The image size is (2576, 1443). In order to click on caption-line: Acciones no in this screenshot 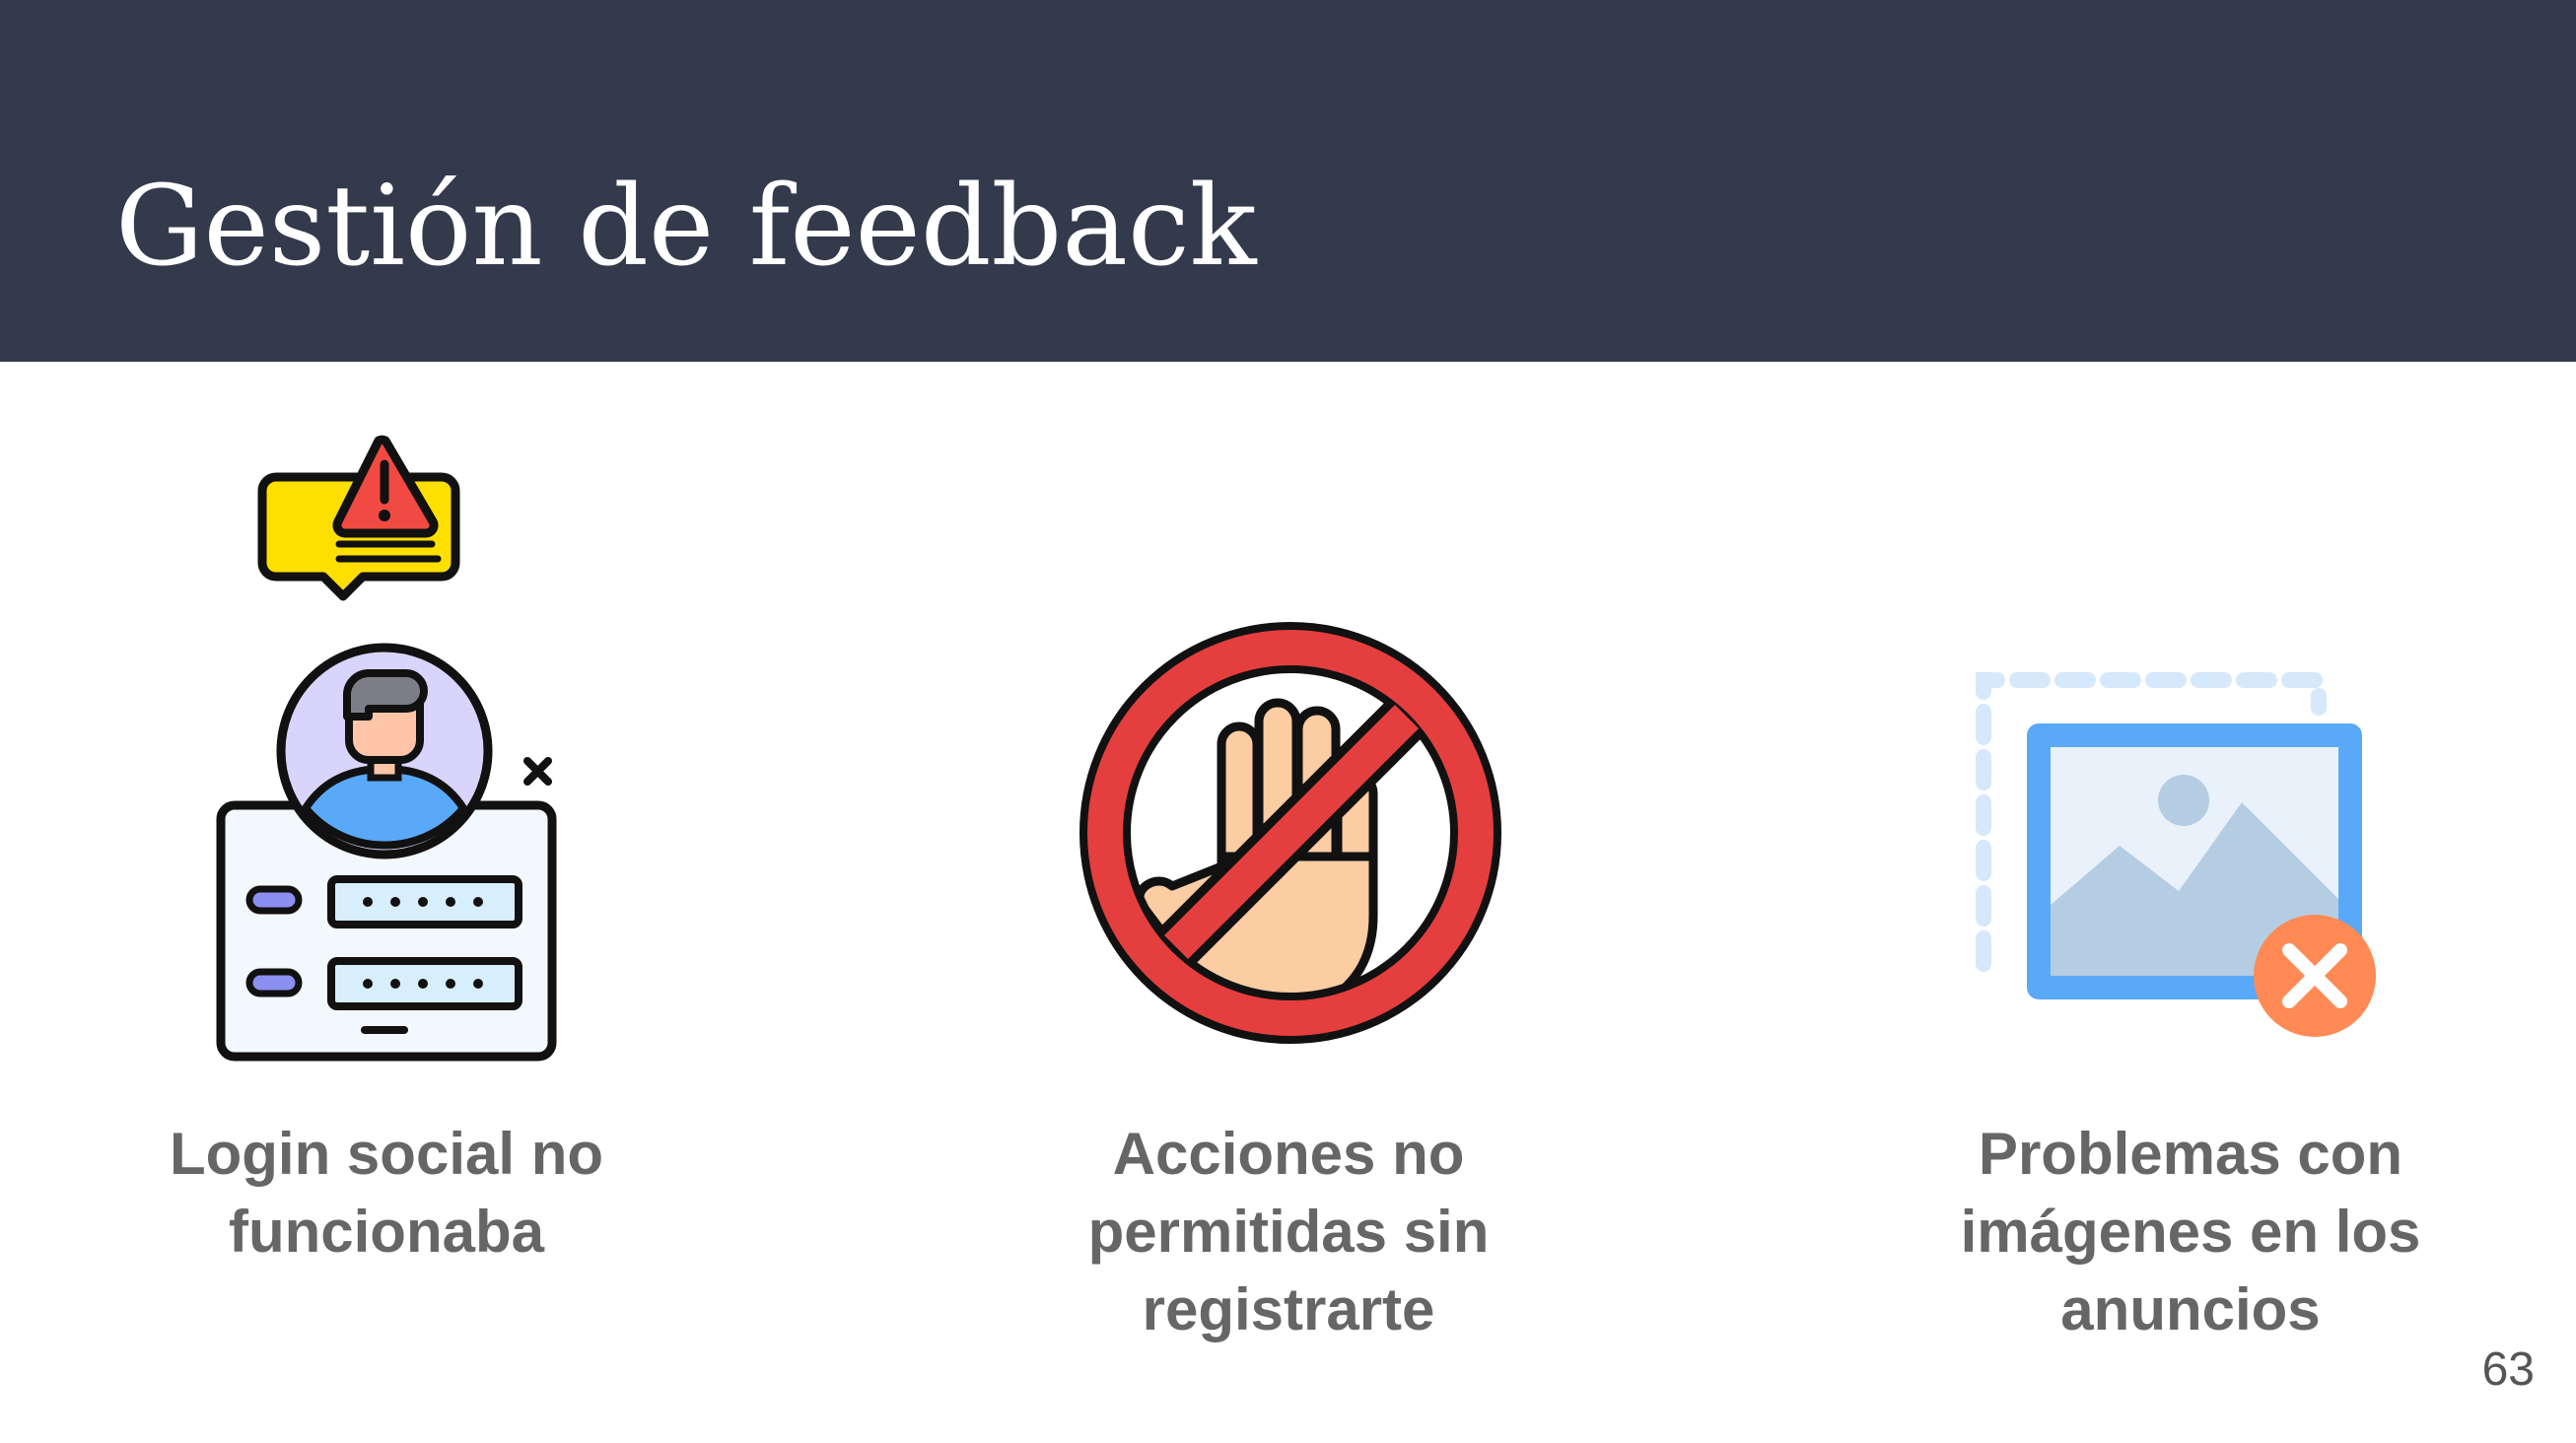, I will do `click(1288, 1154)`.